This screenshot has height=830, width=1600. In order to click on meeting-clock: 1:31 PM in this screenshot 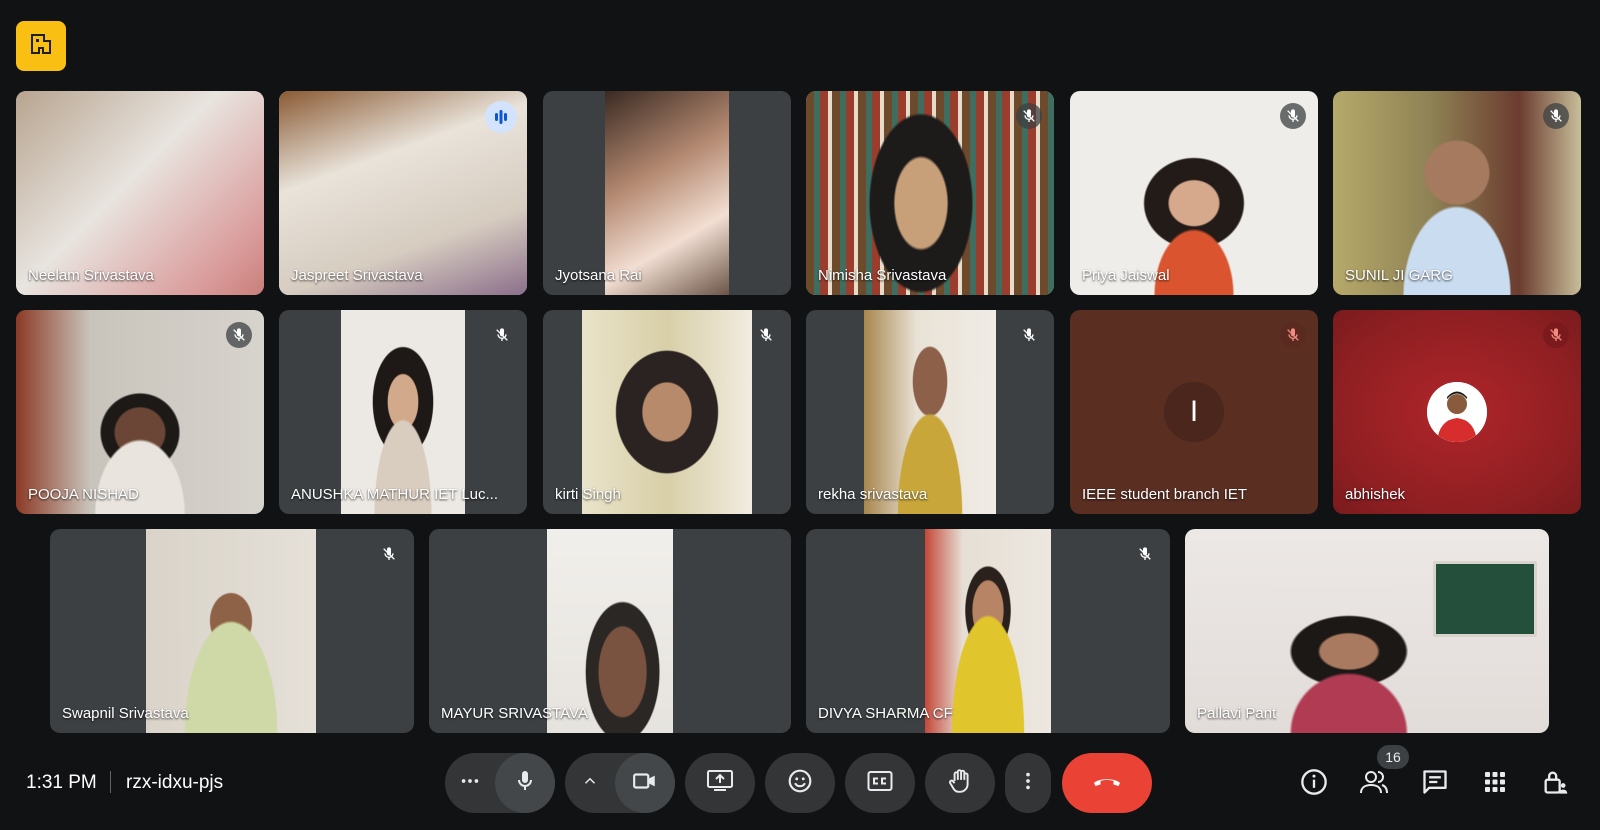, I will do `click(61, 782)`.